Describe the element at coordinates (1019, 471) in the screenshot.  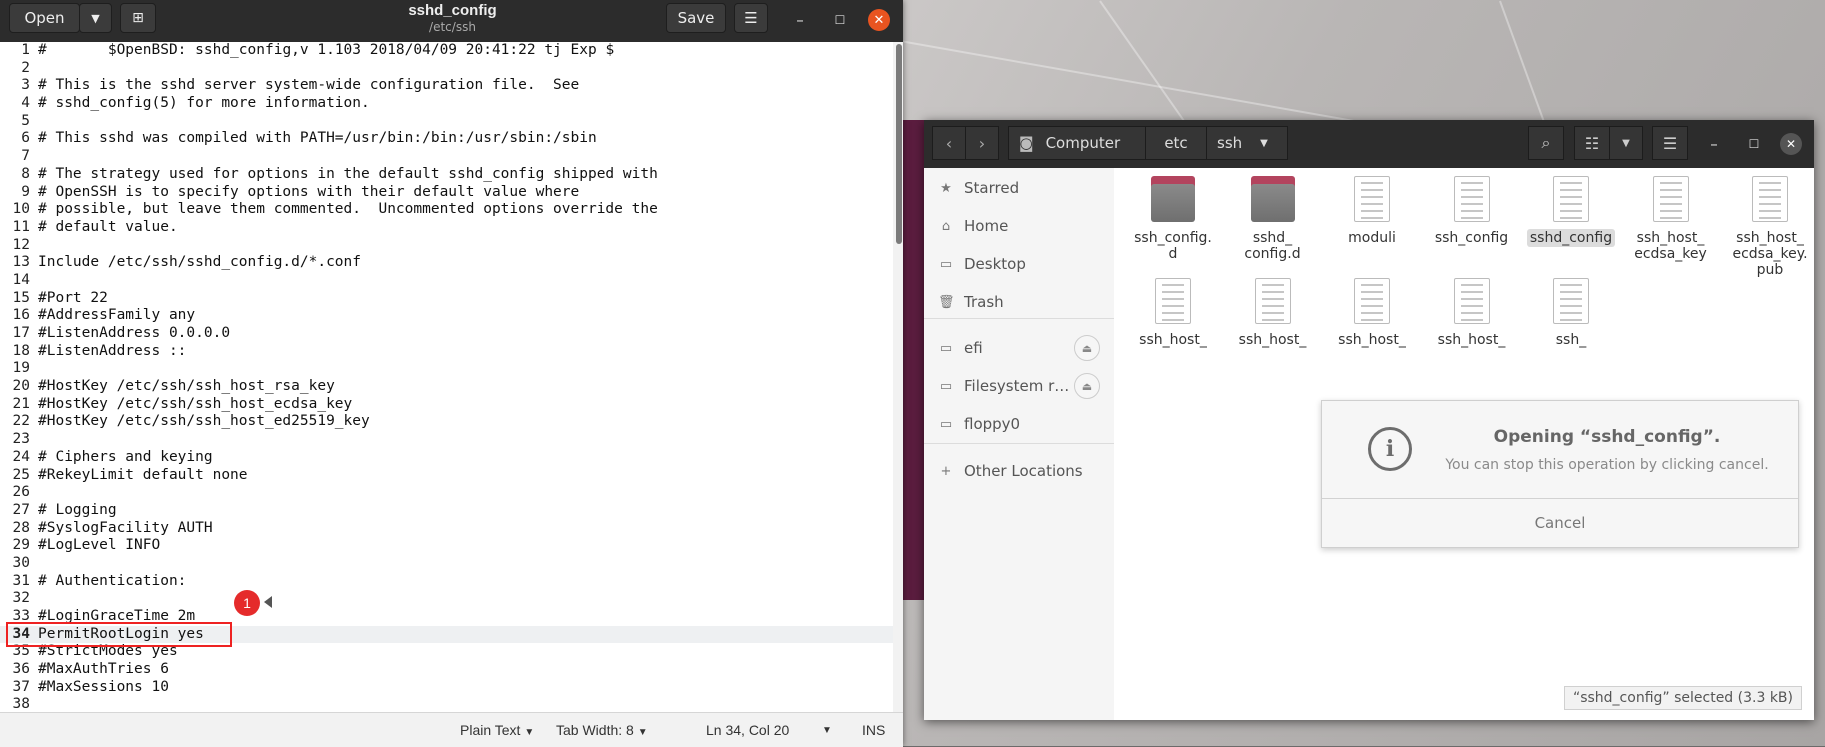
I see `sidebar-item-other-locations: + Other Locations` at that location.